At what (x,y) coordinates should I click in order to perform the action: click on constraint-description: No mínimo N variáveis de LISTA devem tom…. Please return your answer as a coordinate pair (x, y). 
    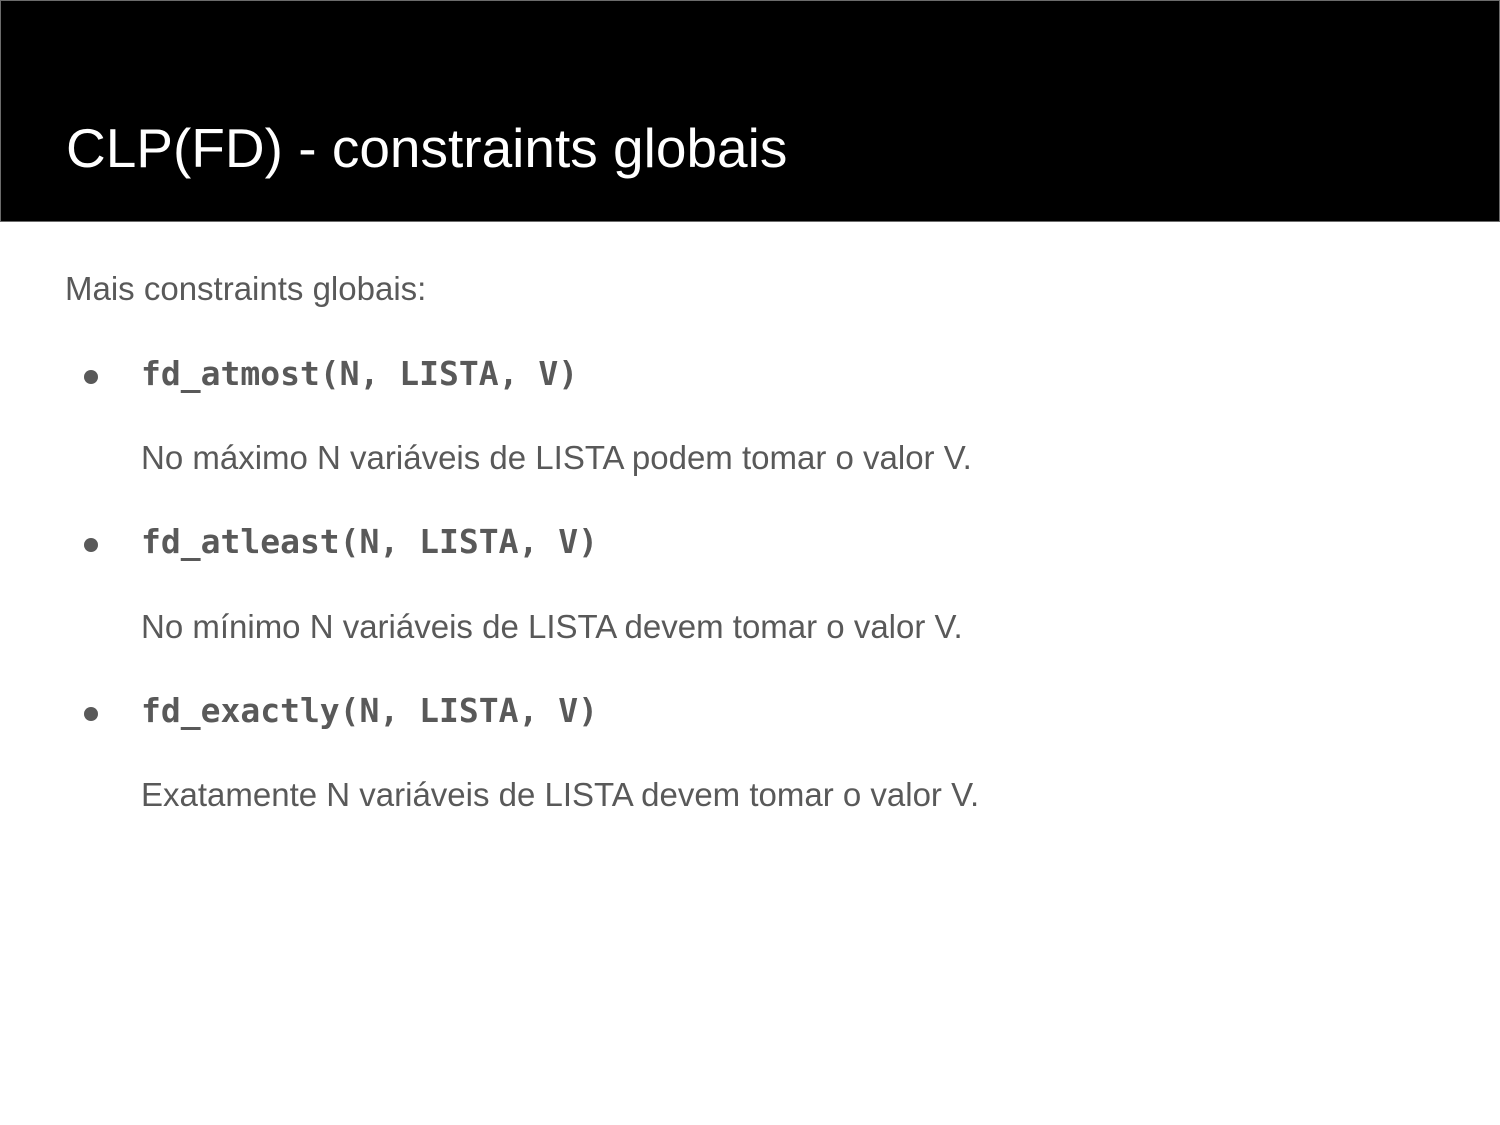
    Looking at the image, I should click on (552, 626).